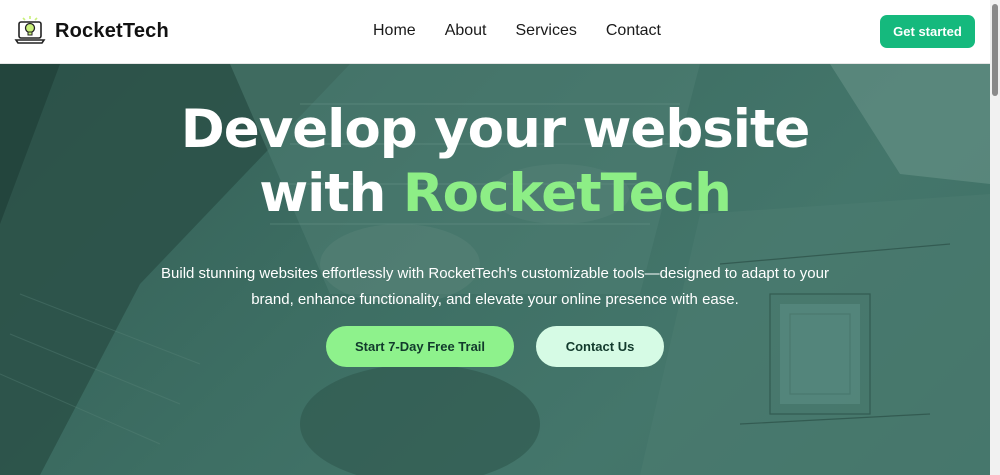 Image resolution: width=1000 pixels, height=475 pixels. Describe the element at coordinates (546, 31) in the screenshot. I see `nav-link-services: Services` at that location.